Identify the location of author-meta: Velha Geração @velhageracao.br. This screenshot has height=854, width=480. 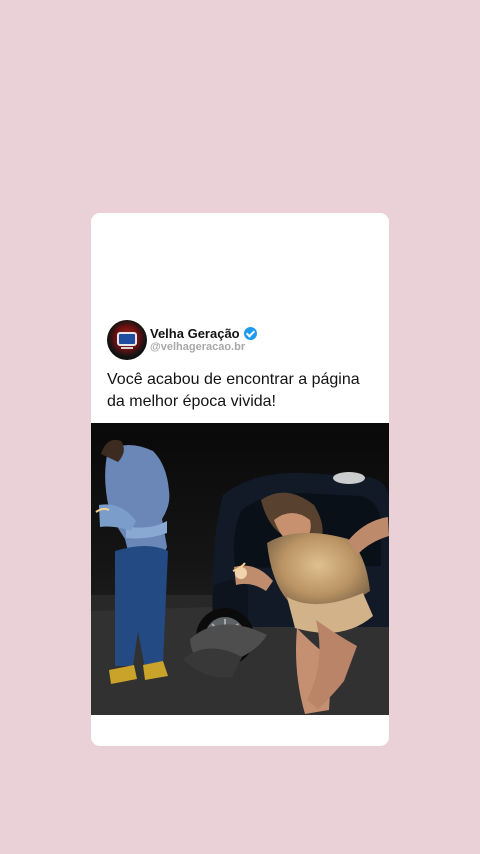
(203, 340).